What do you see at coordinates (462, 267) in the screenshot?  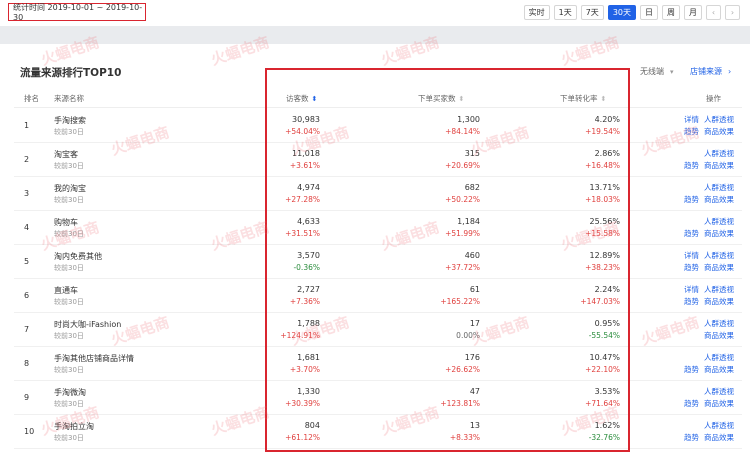 I see `buyers-change: +37.72%` at bounding box center [462, 267].